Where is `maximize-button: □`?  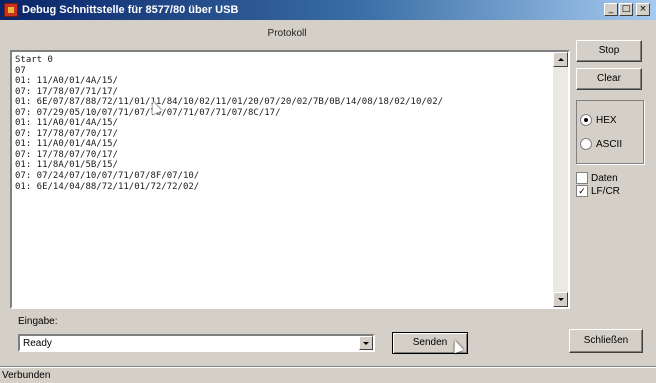 maximize-button: □ is located at coordinates (626, 9).